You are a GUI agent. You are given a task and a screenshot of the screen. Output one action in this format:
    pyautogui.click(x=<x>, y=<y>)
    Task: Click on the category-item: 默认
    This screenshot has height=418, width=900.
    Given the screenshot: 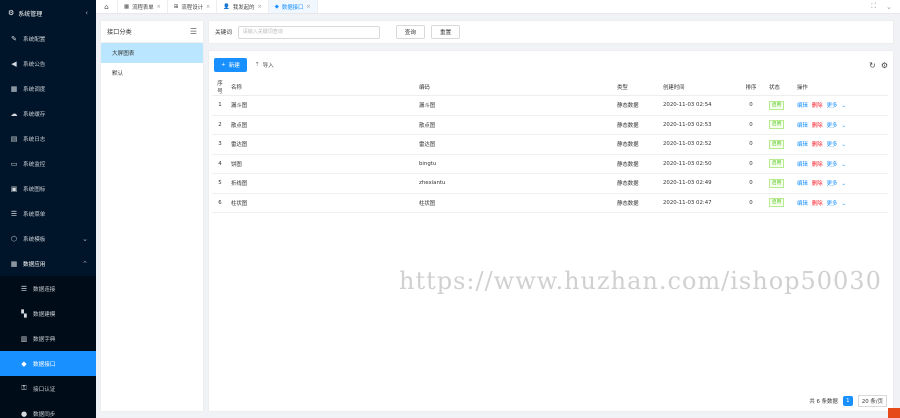 What is the action you would take?
    pyautogui.click(x=152, y=73)
    